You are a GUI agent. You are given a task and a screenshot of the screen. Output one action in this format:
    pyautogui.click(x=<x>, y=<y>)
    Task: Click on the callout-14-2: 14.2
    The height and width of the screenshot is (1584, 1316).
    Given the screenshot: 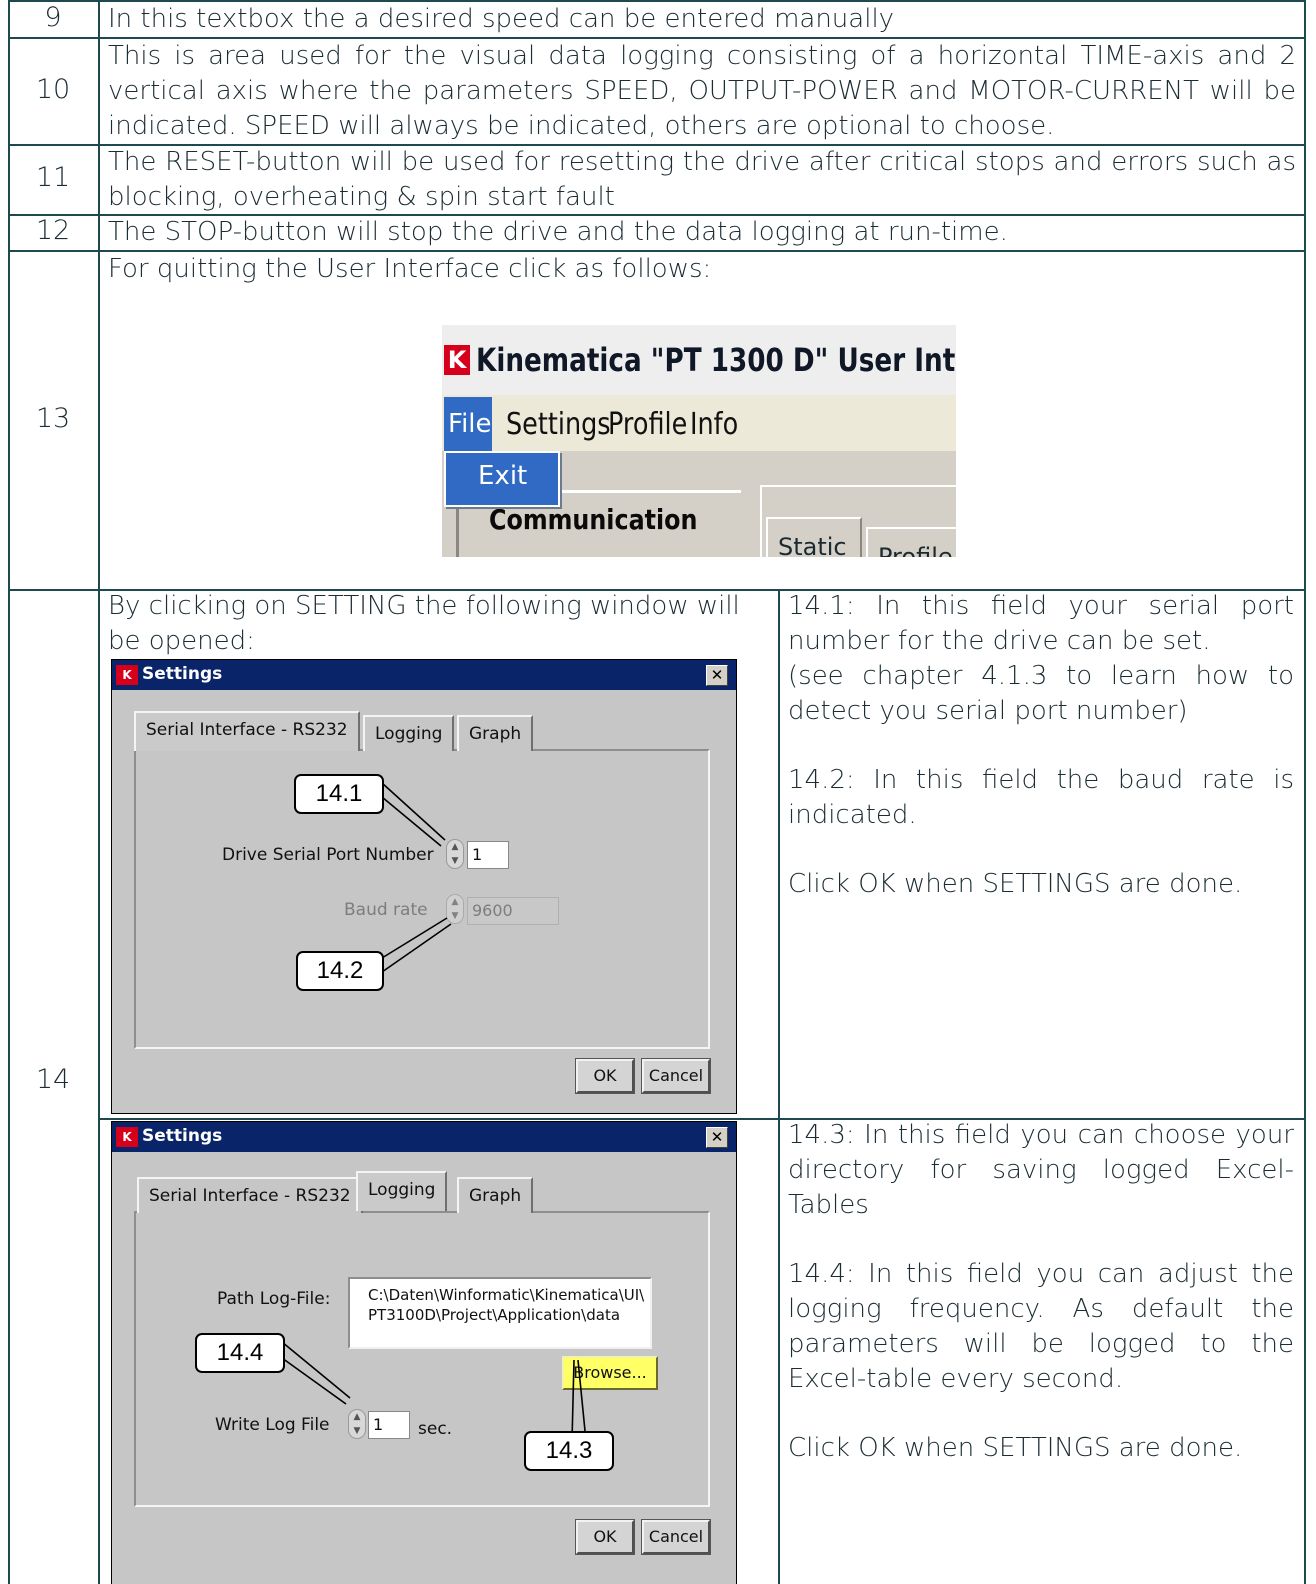 What is the action you would take?
    pyautogui.click(x=340, y=971)
    